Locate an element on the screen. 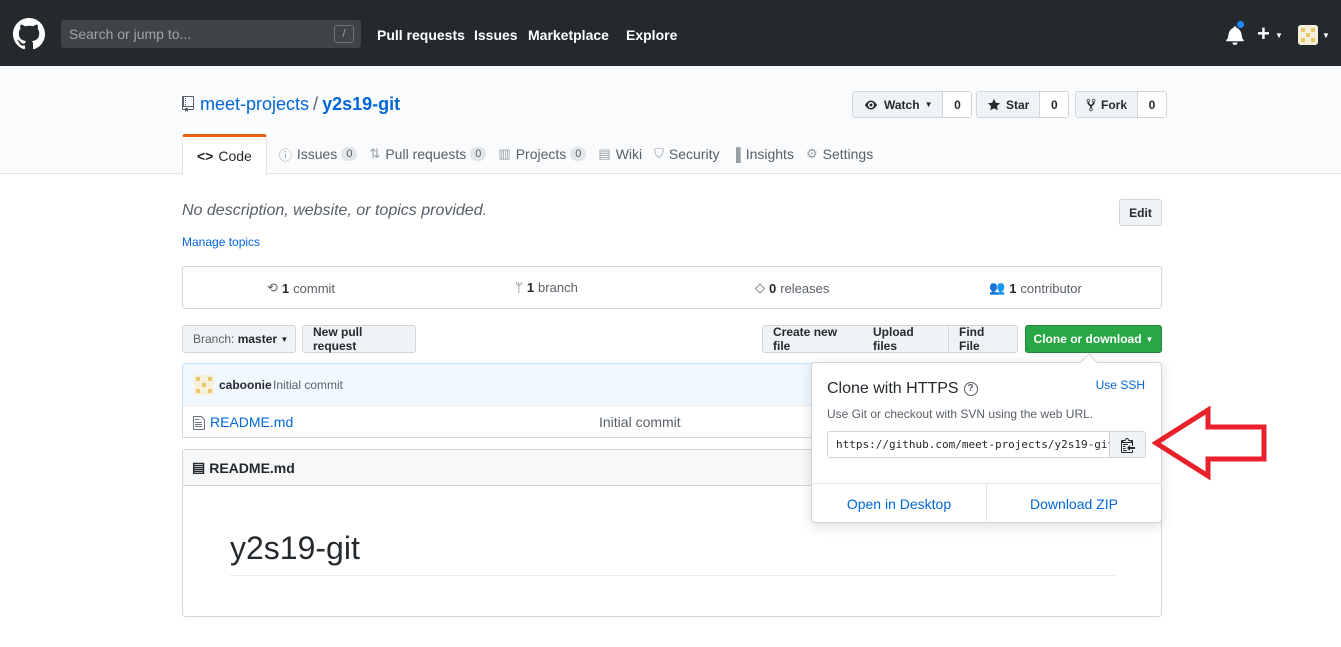  tab-issues-count: 0 is located at coordinates (349, 154).